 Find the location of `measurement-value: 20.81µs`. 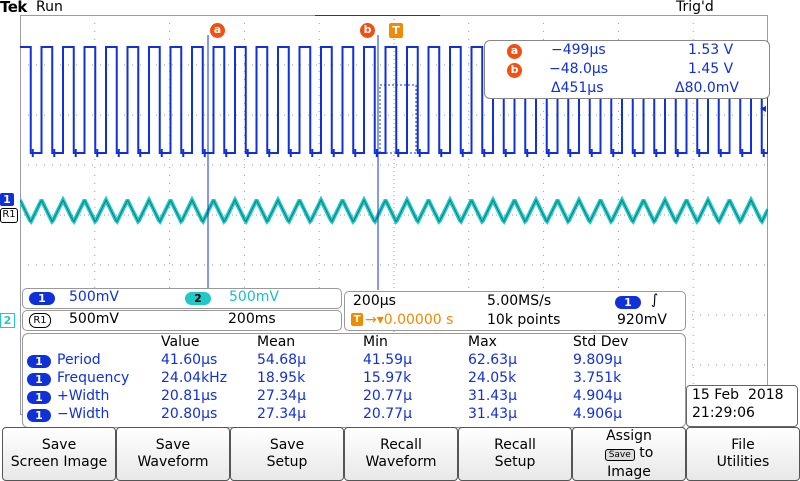

measurement-value: 20.81µs is located at coordinates (189, 396).